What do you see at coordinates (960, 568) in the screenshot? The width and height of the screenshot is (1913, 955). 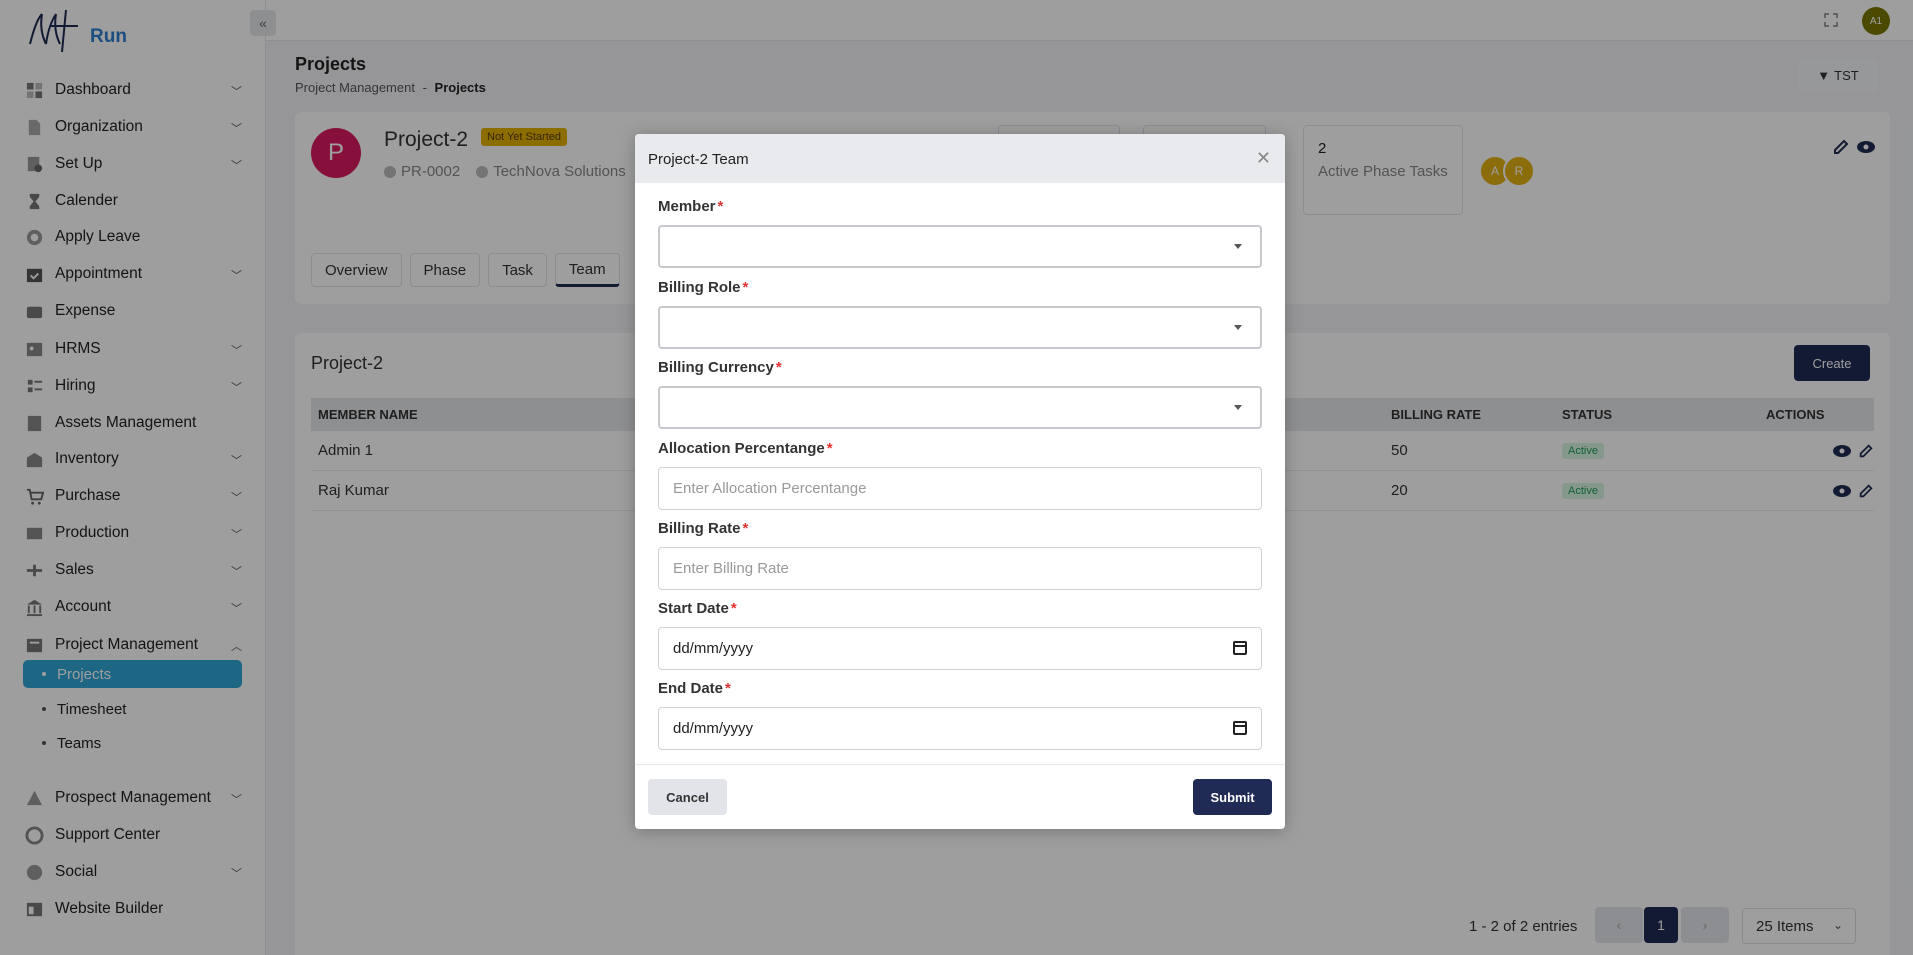 I see `billing-rate-input: Enter Billing Rate` at bounding box center [960, 568].